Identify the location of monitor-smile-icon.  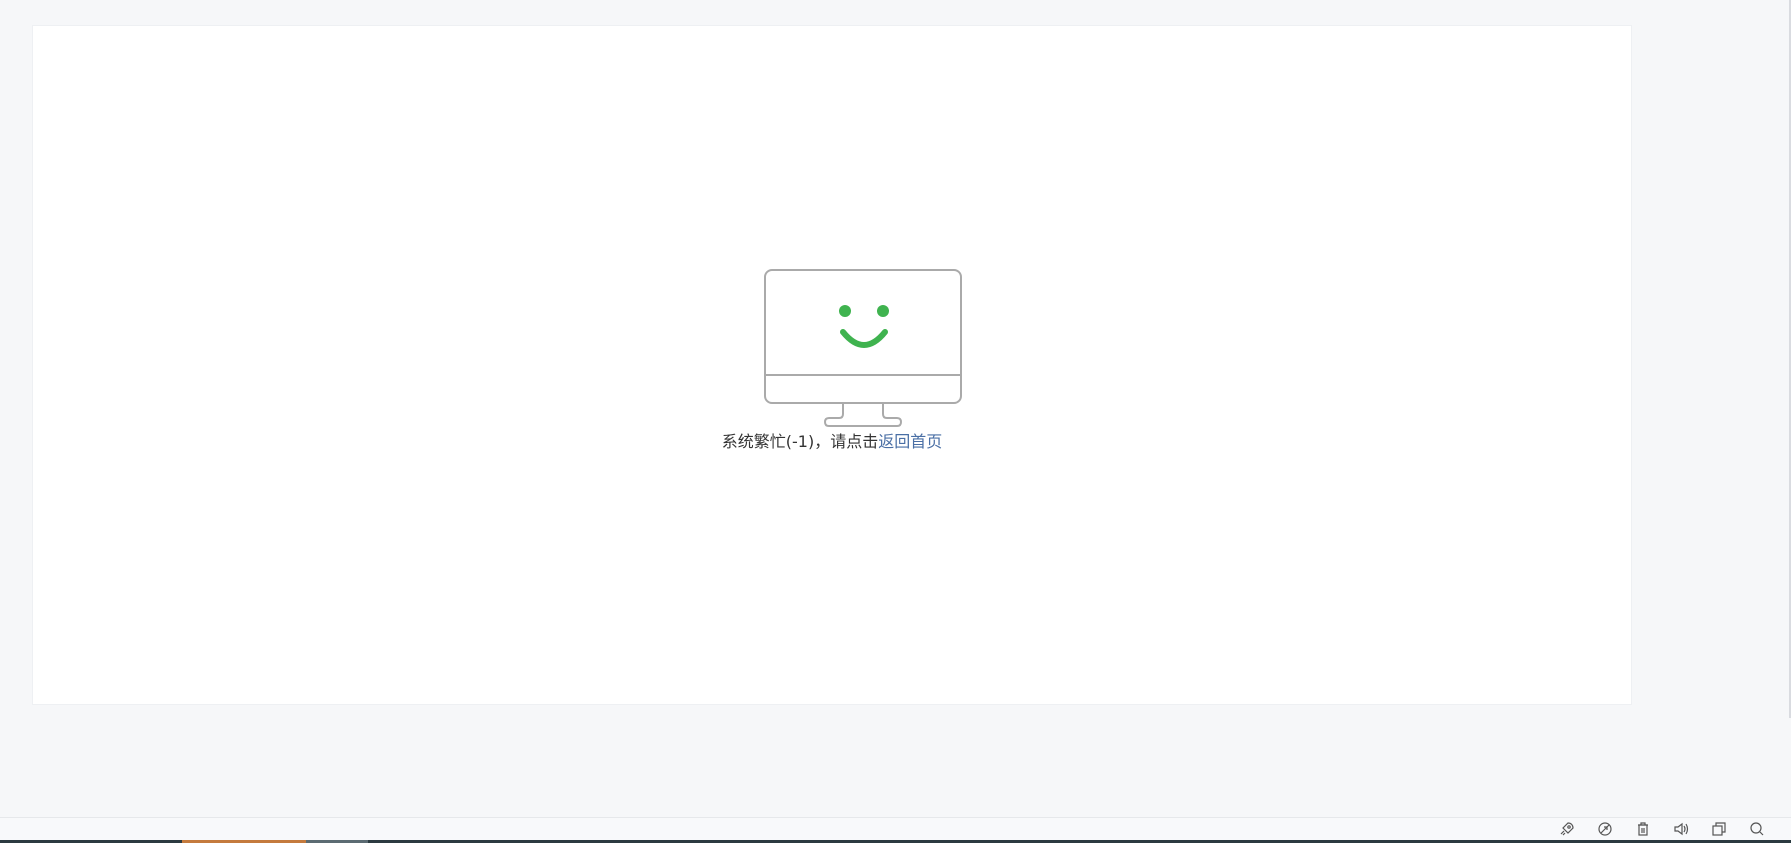
(863, 348).